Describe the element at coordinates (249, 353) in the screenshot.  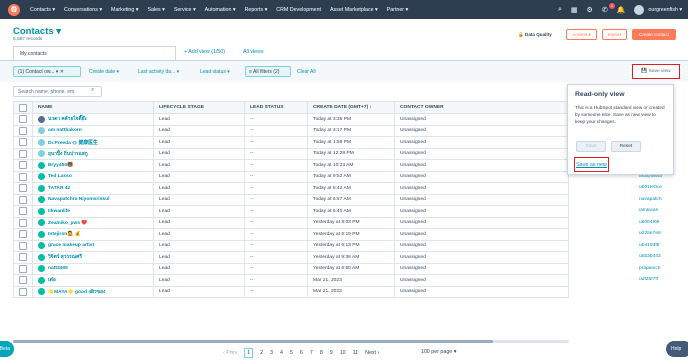
I see `page-number: 1` at that location.